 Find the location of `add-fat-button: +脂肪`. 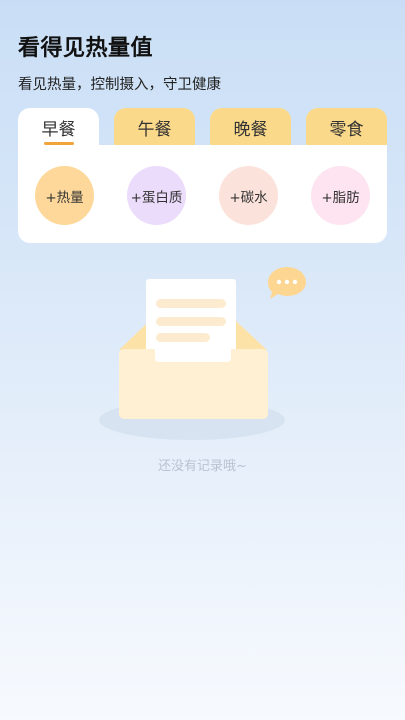

add-fat-button: +脂肪 is located at coordinates (340, 195).